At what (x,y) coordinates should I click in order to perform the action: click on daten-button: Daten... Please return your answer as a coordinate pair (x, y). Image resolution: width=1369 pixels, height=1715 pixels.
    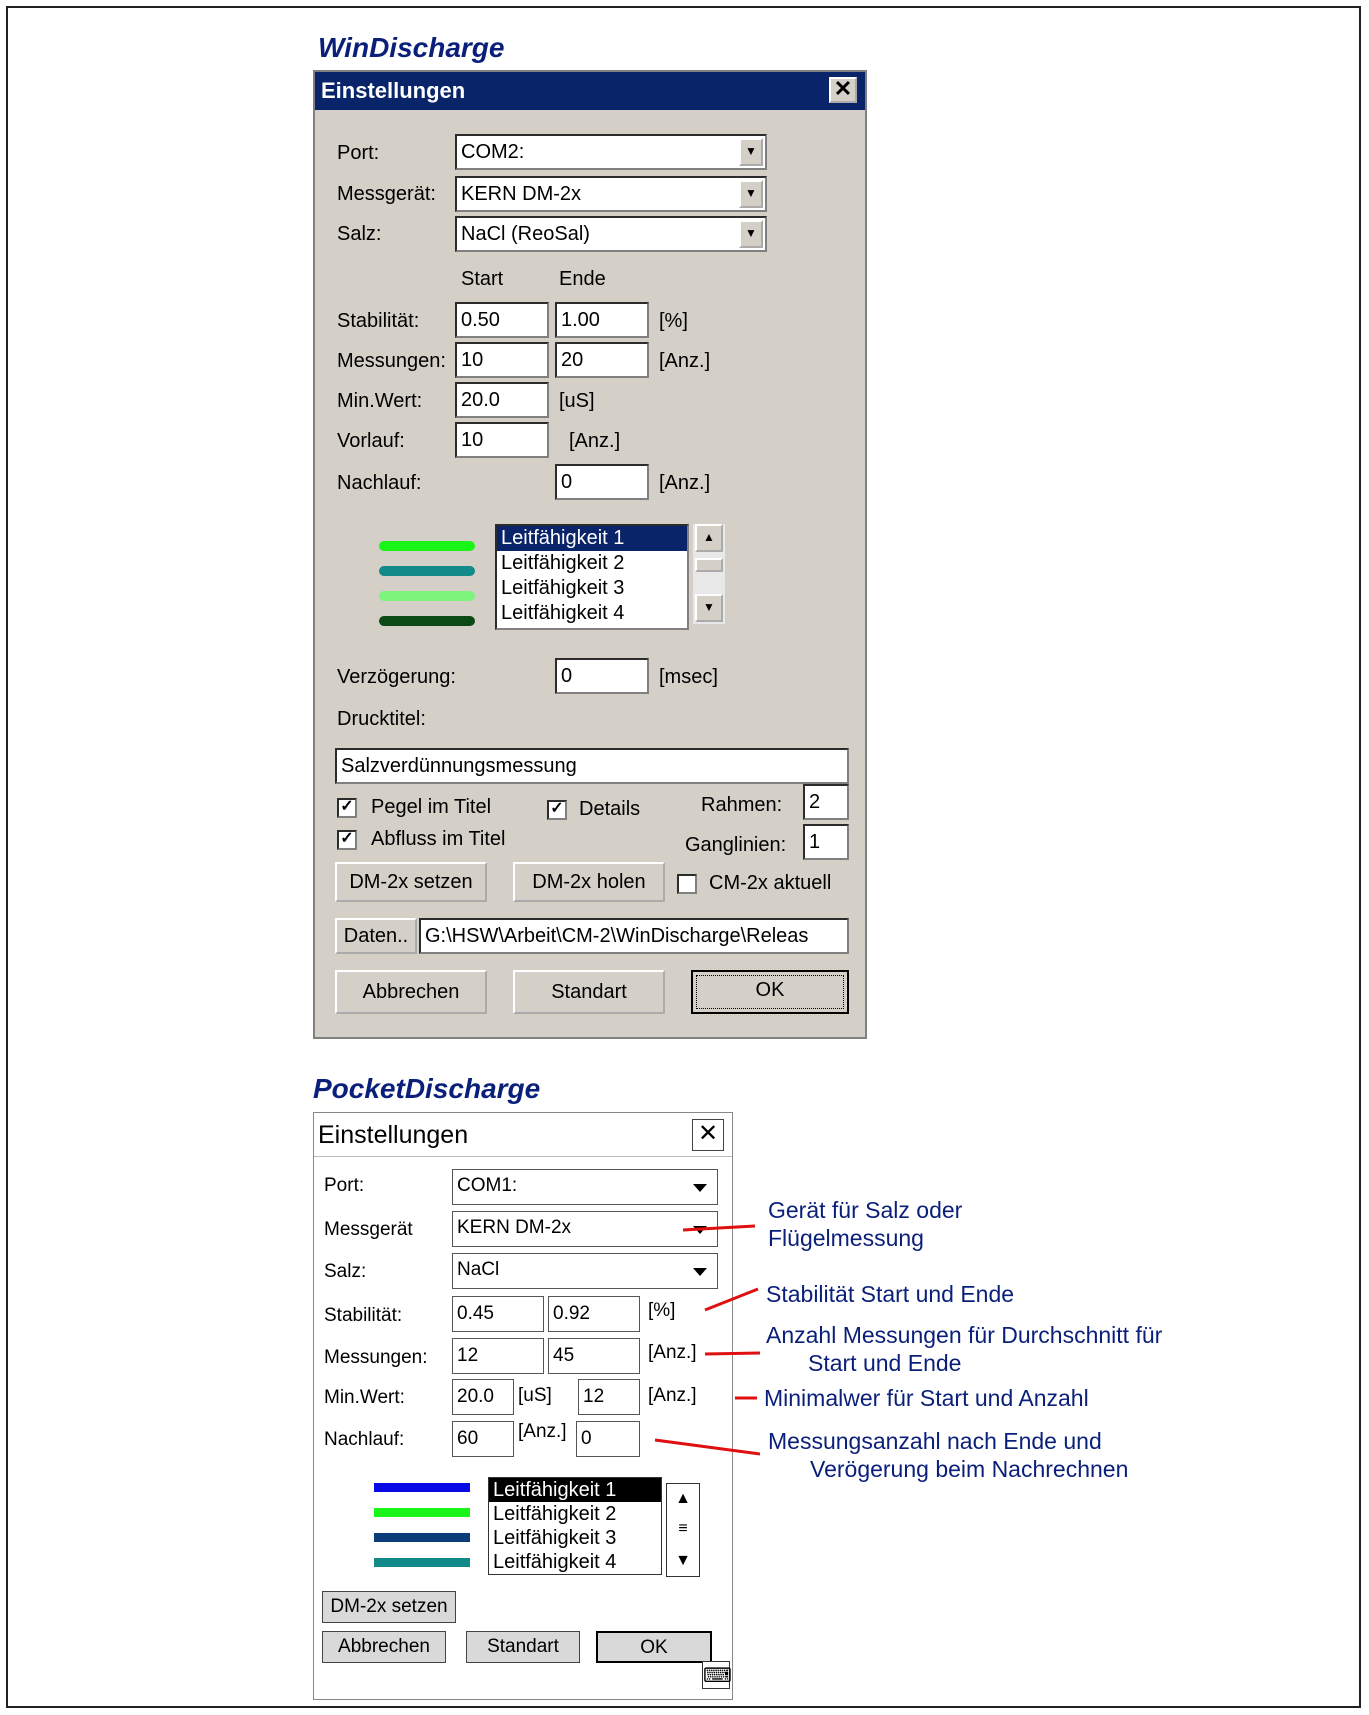
    Looking at the image, I should click on (376, 936).